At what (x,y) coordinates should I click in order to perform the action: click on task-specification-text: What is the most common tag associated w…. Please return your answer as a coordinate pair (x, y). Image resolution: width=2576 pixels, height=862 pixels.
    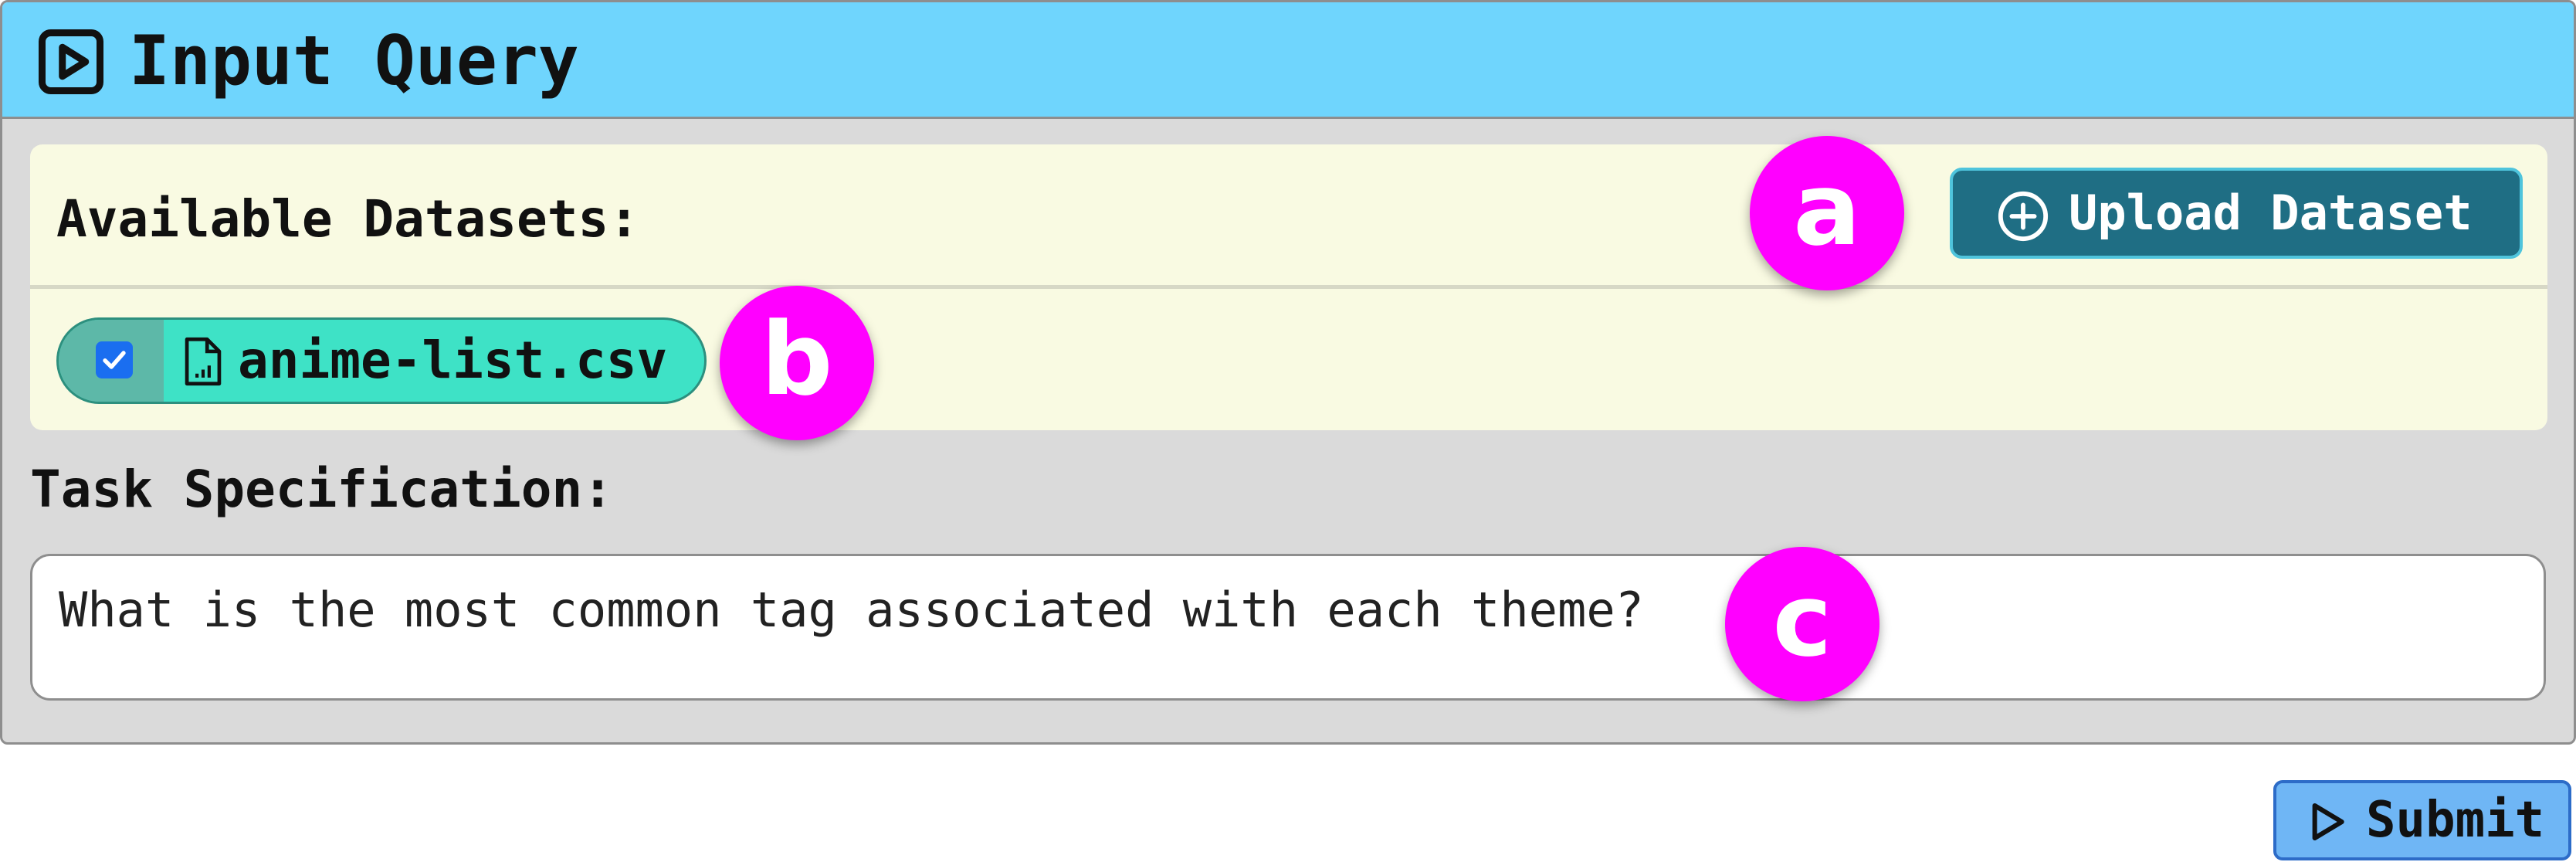
    Looking at the image, I should click on (851, 610).